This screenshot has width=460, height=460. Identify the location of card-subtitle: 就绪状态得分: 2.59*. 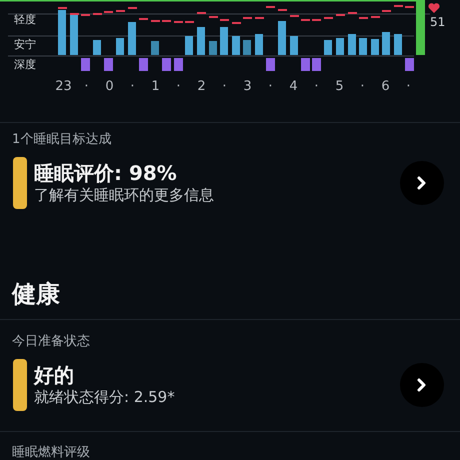
(105, 397).